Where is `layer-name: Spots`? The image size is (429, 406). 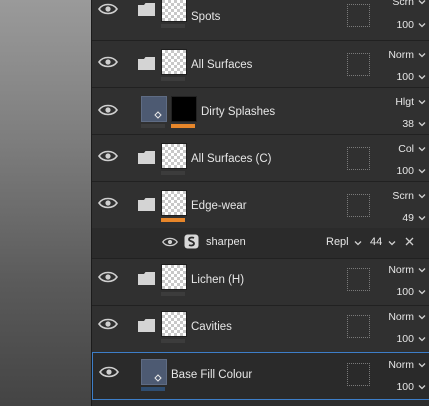 layer-name: Spots is located at coordinates (206, 17).